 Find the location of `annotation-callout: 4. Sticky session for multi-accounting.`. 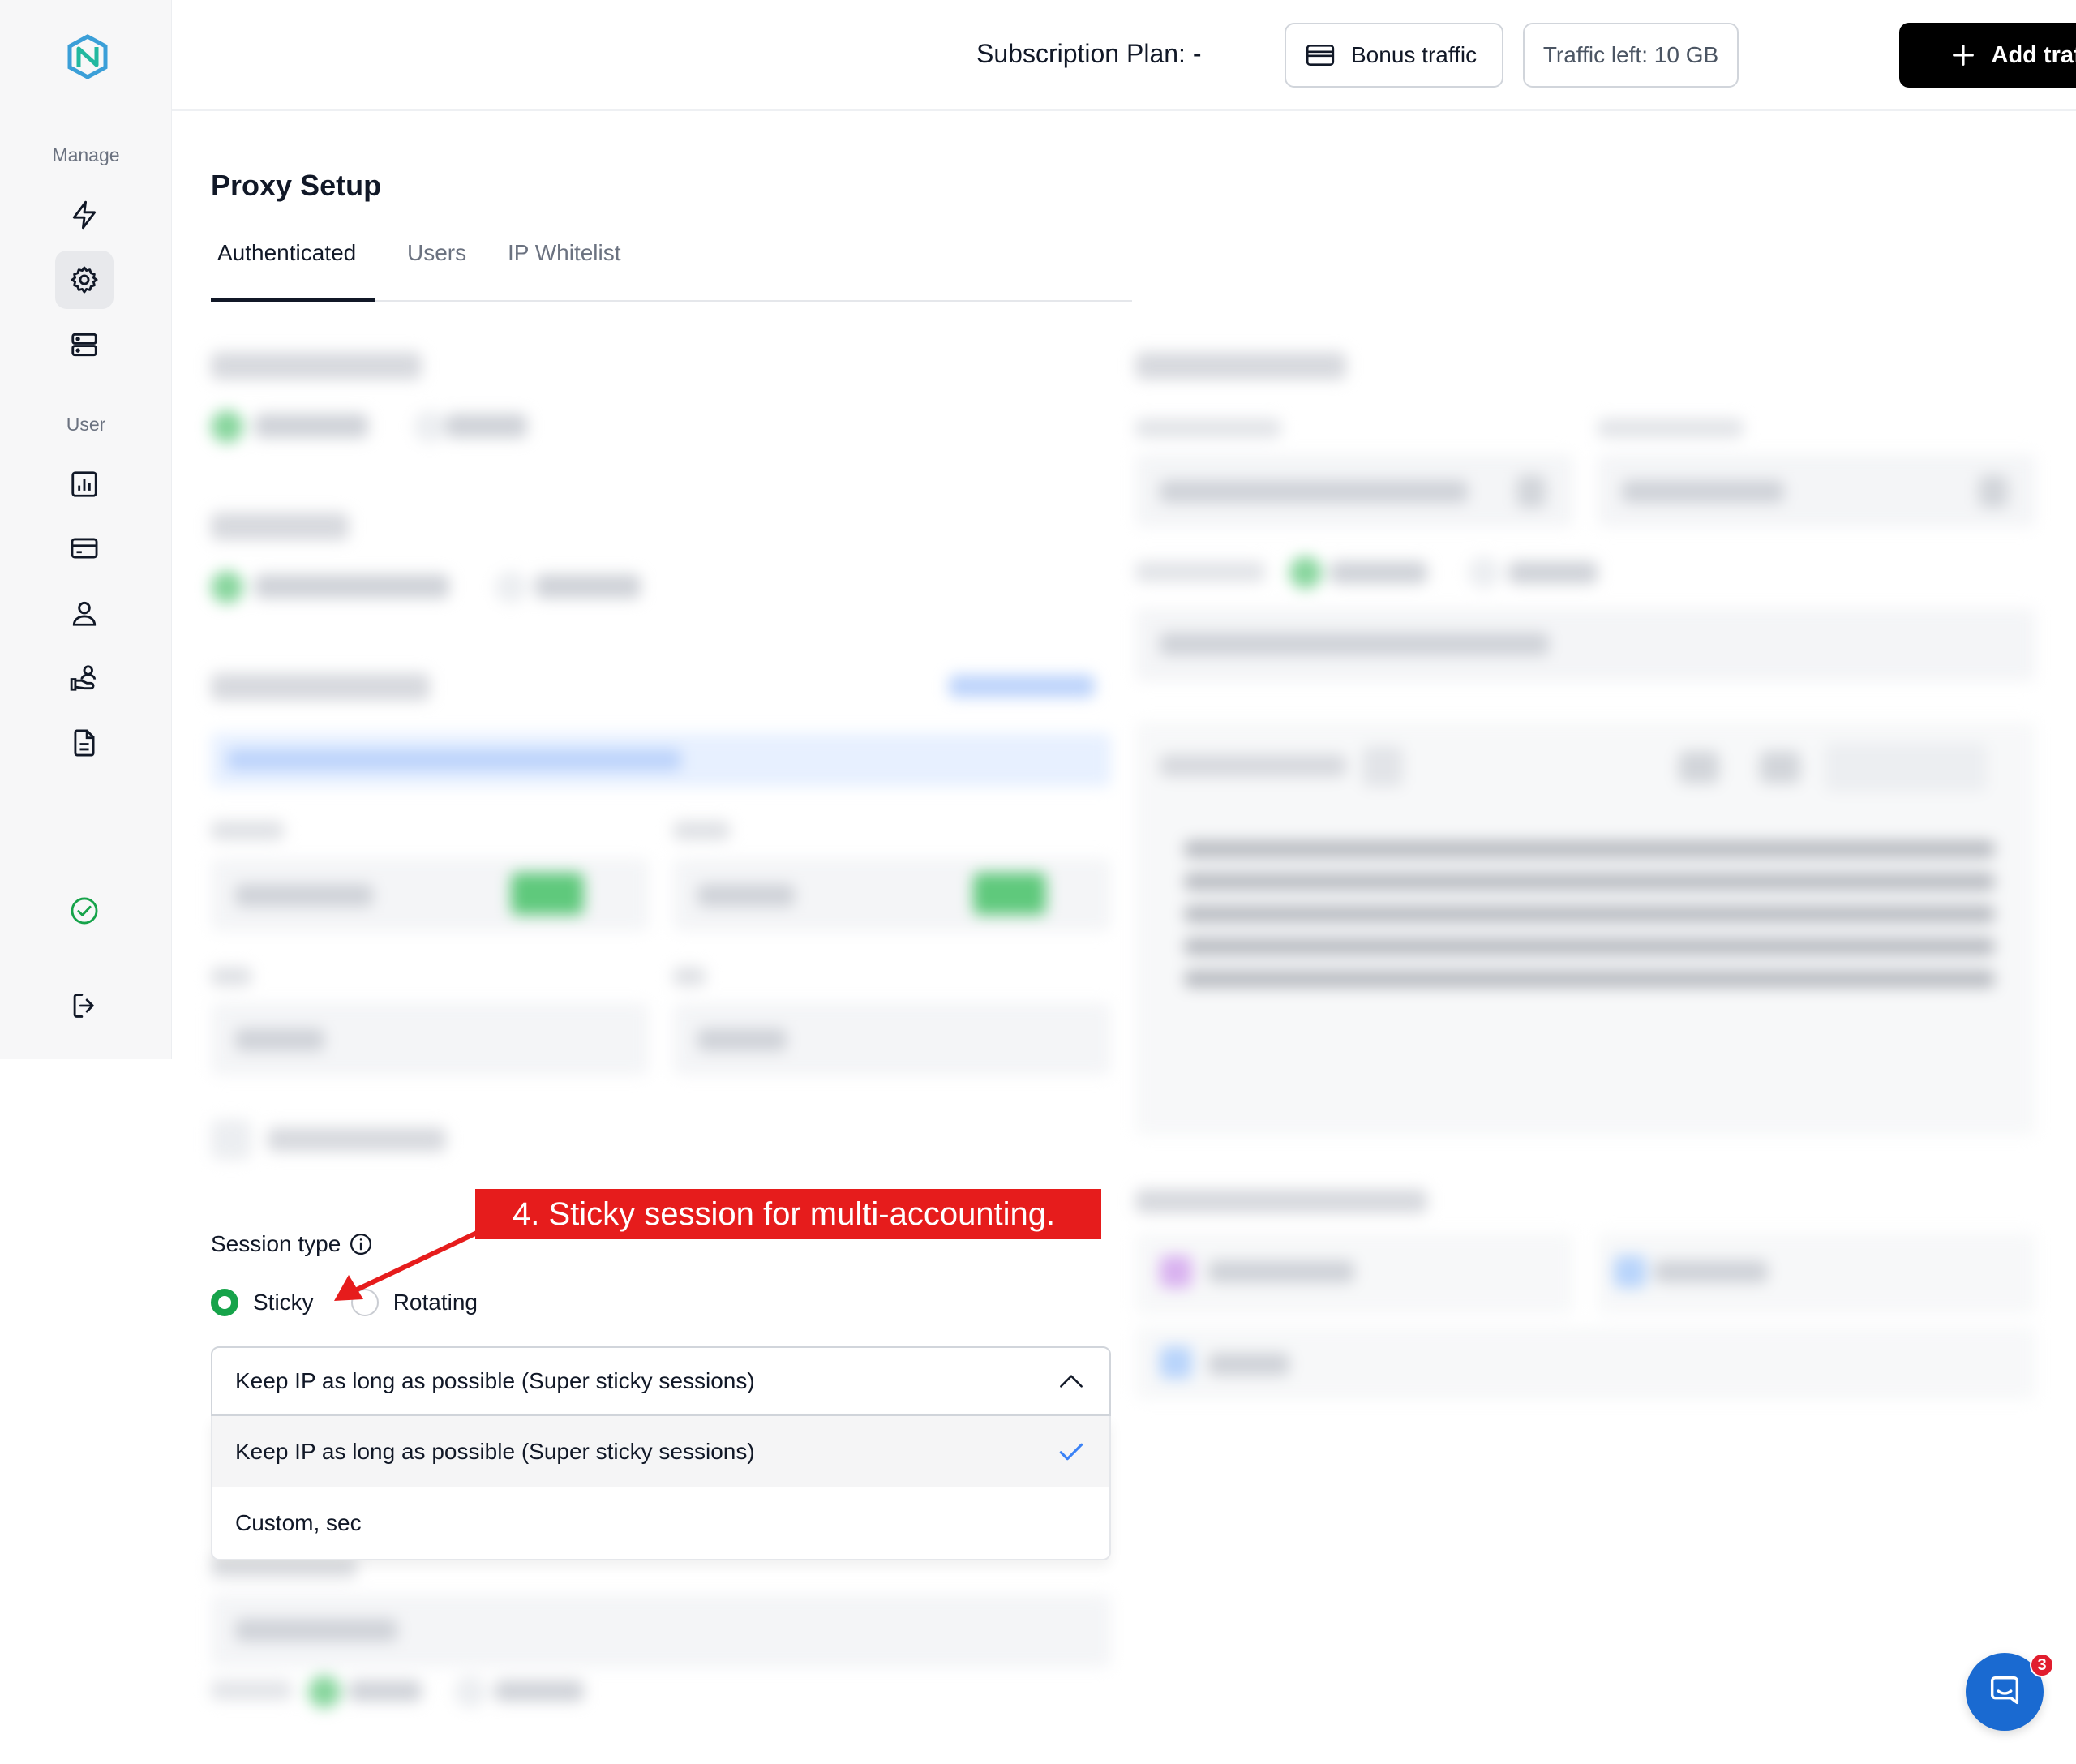

annotation-callout: 4. Sticky session for multi-accounting. is located at coordinates (788, 1214).